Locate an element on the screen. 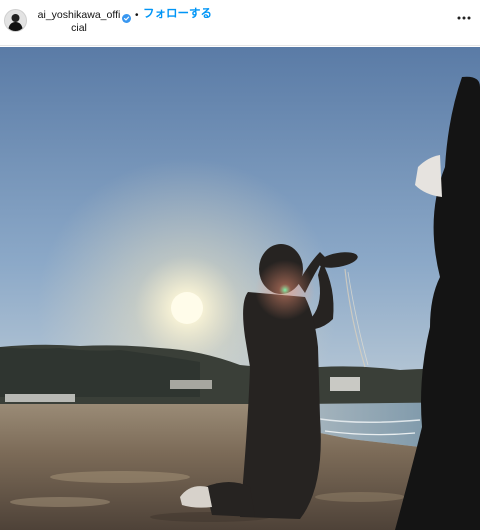  avatar-photo is located at coordinates (15, 20).